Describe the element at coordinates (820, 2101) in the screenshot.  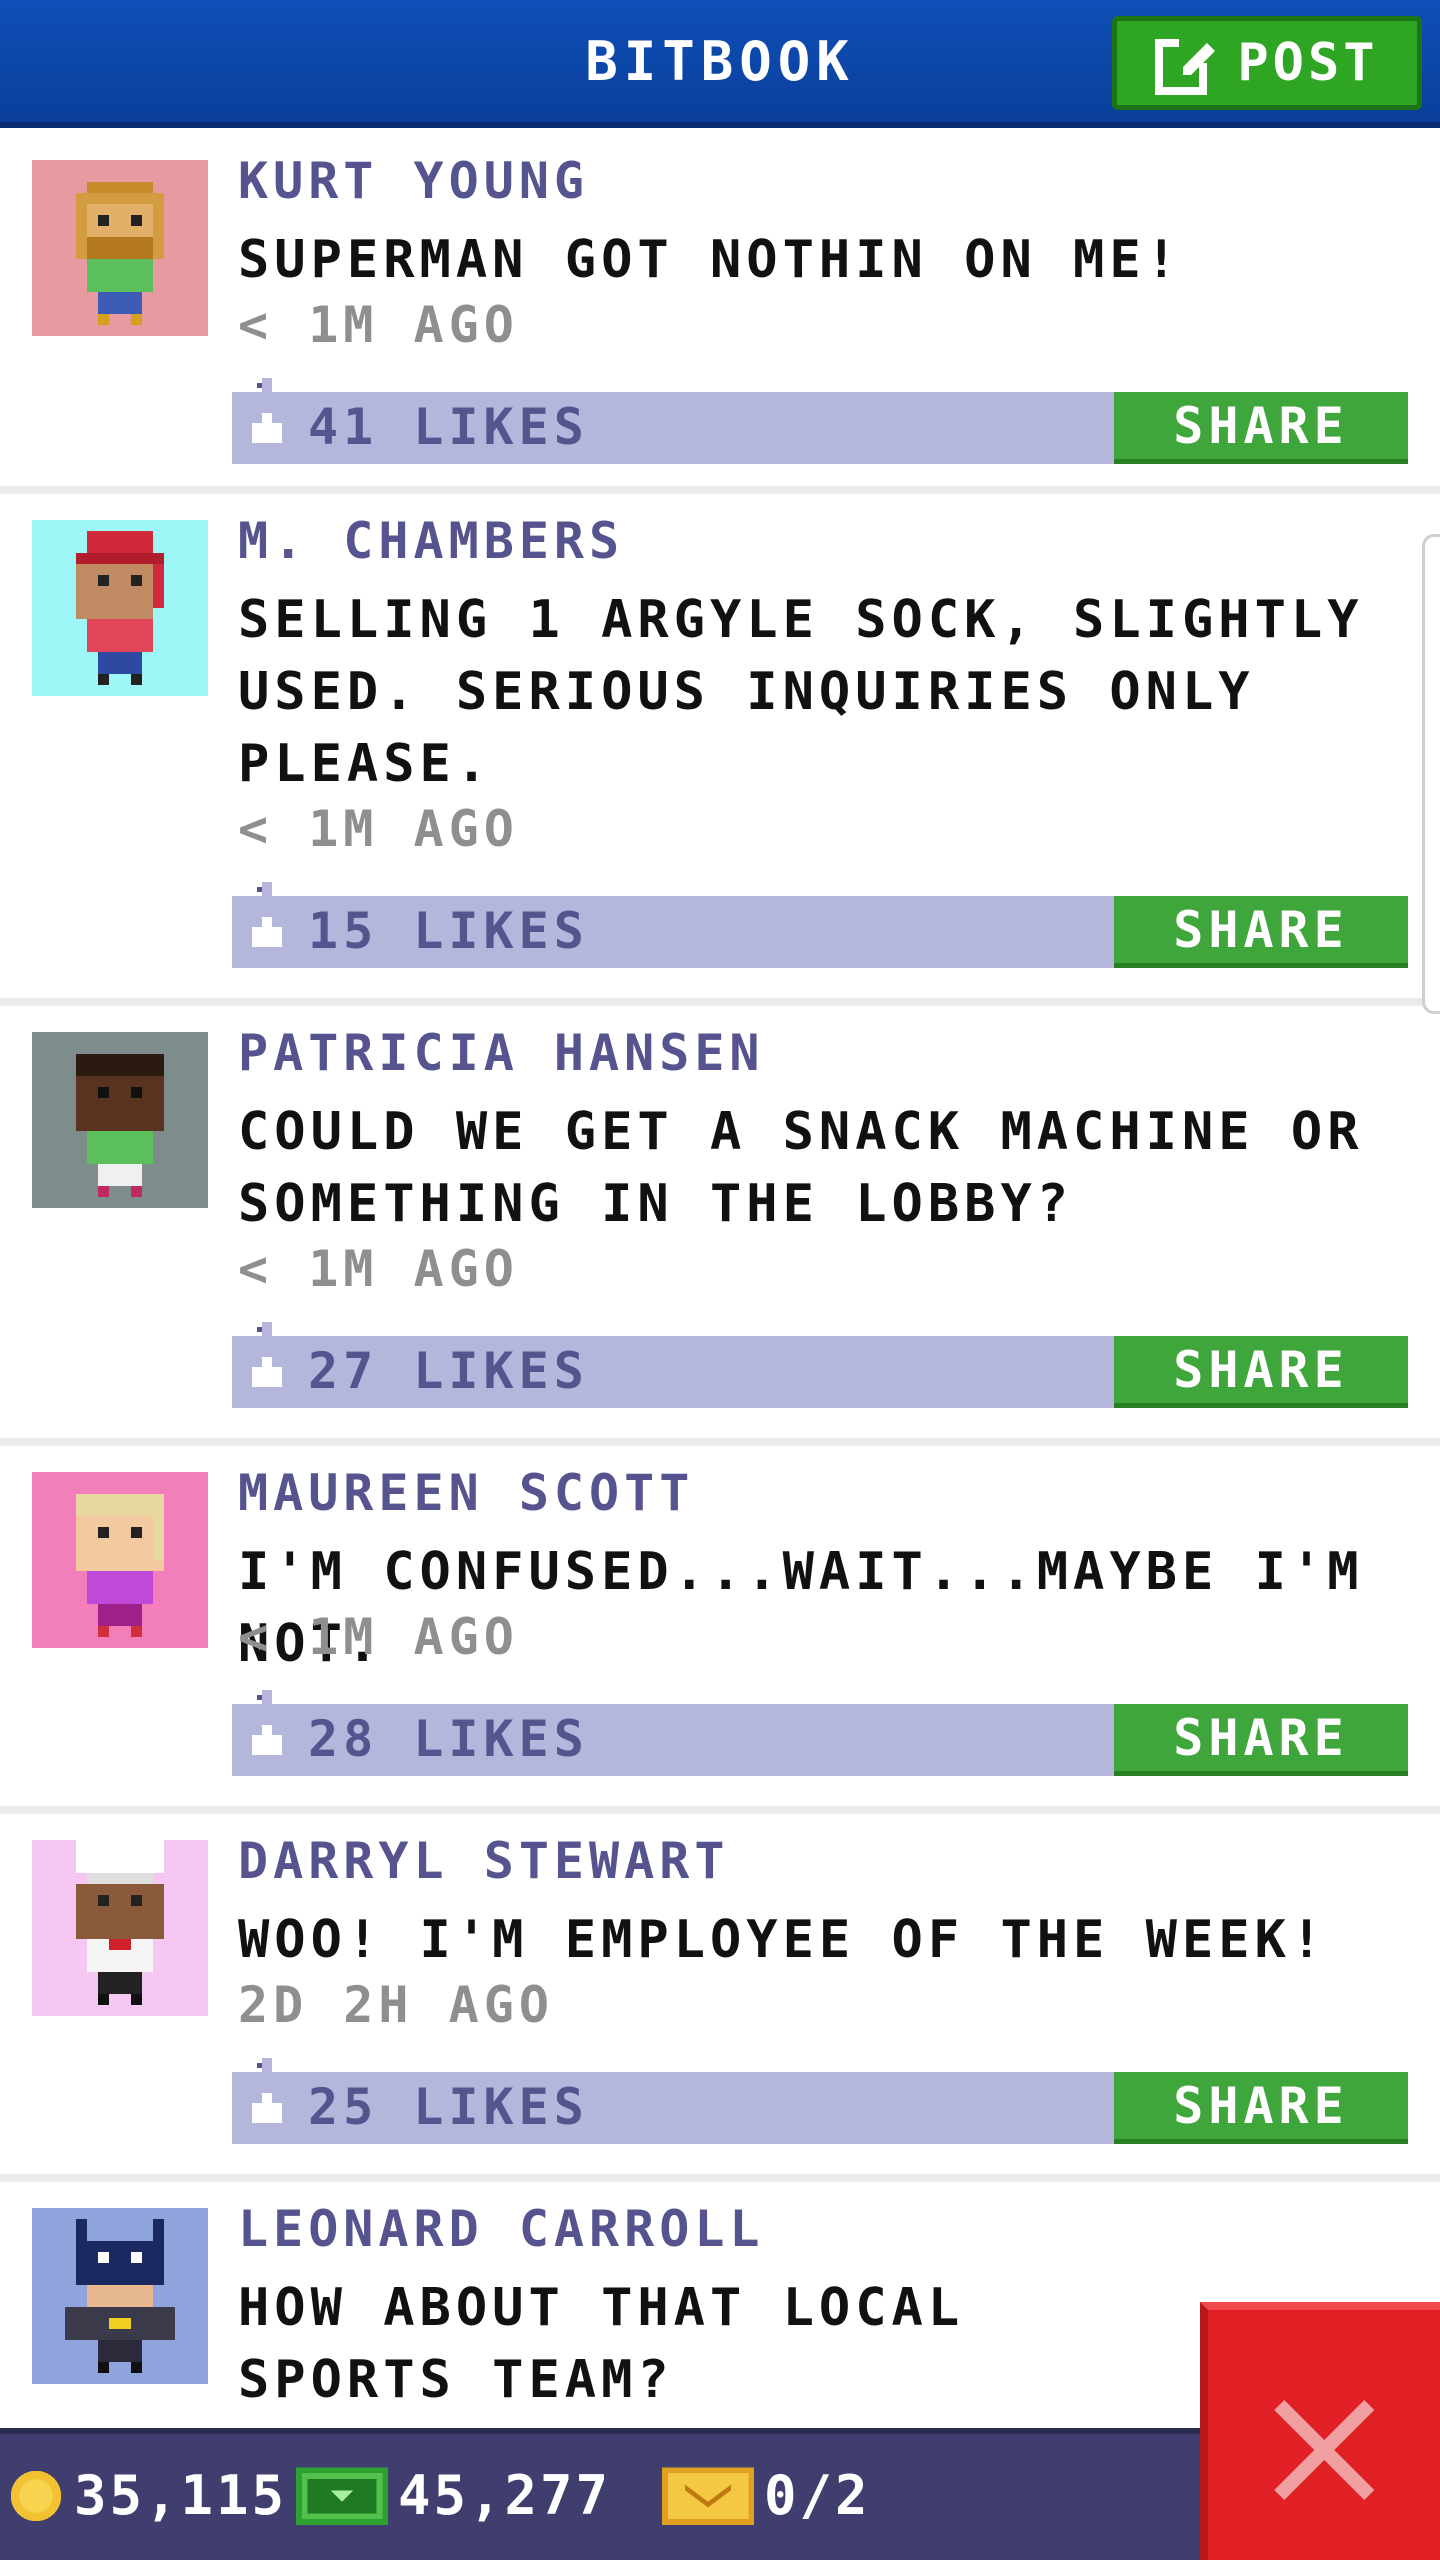
I see `likes-bar: 25 LIKES SHARE` at that location.